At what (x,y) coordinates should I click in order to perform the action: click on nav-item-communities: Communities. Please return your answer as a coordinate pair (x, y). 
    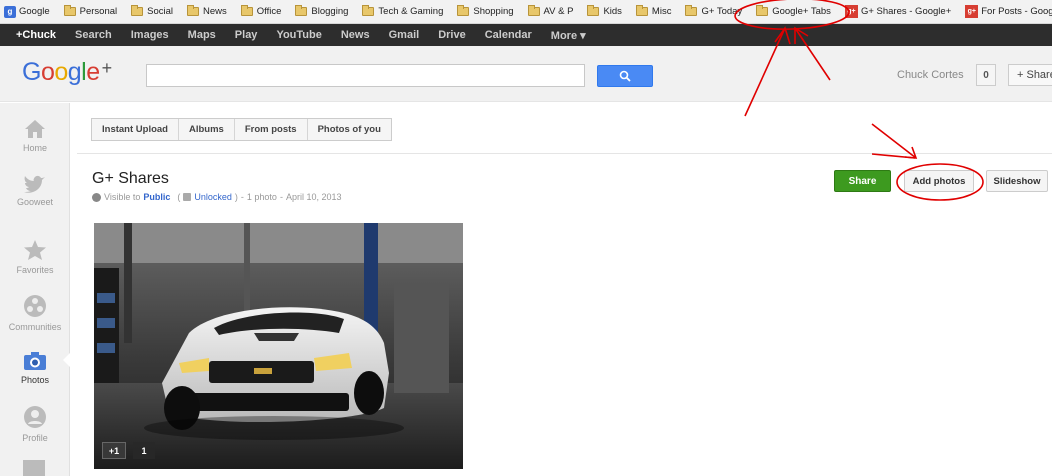
    Looking at the image, I should click on (35, 313).